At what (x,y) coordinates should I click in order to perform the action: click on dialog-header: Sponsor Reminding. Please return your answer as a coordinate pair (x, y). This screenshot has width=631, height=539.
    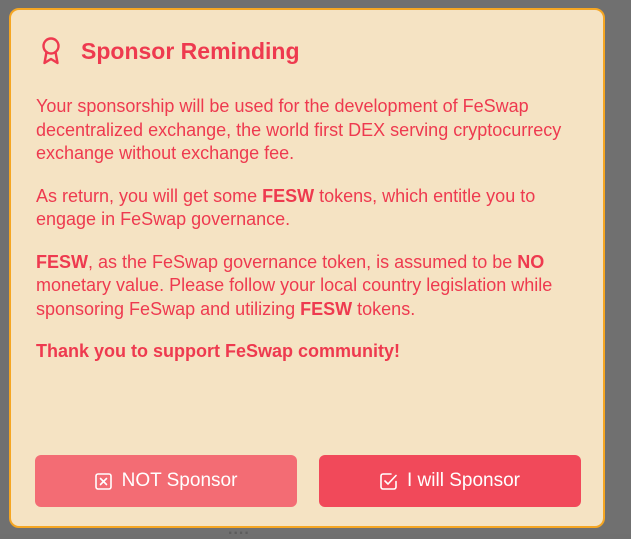
    Looking at the image, I should click on (169, 51).